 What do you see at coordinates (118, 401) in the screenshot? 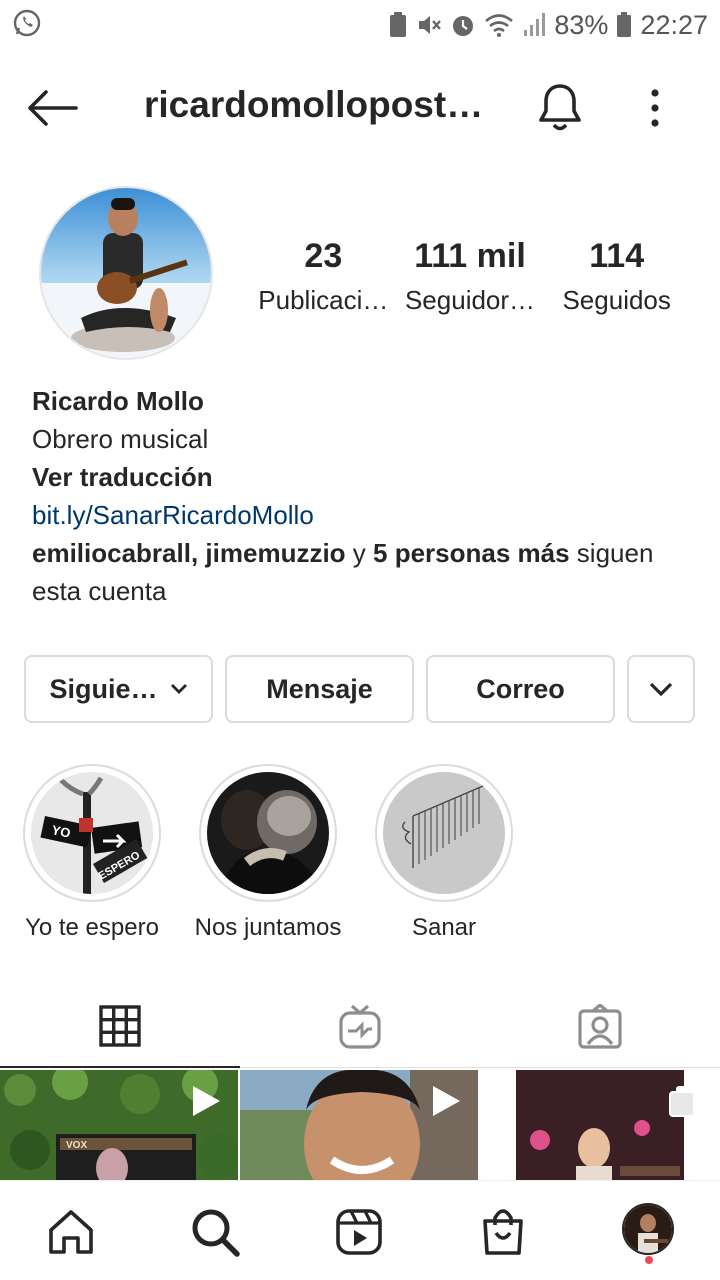
I see `profile-name: Ricardo Mollo` at bounding box center [118, 401].